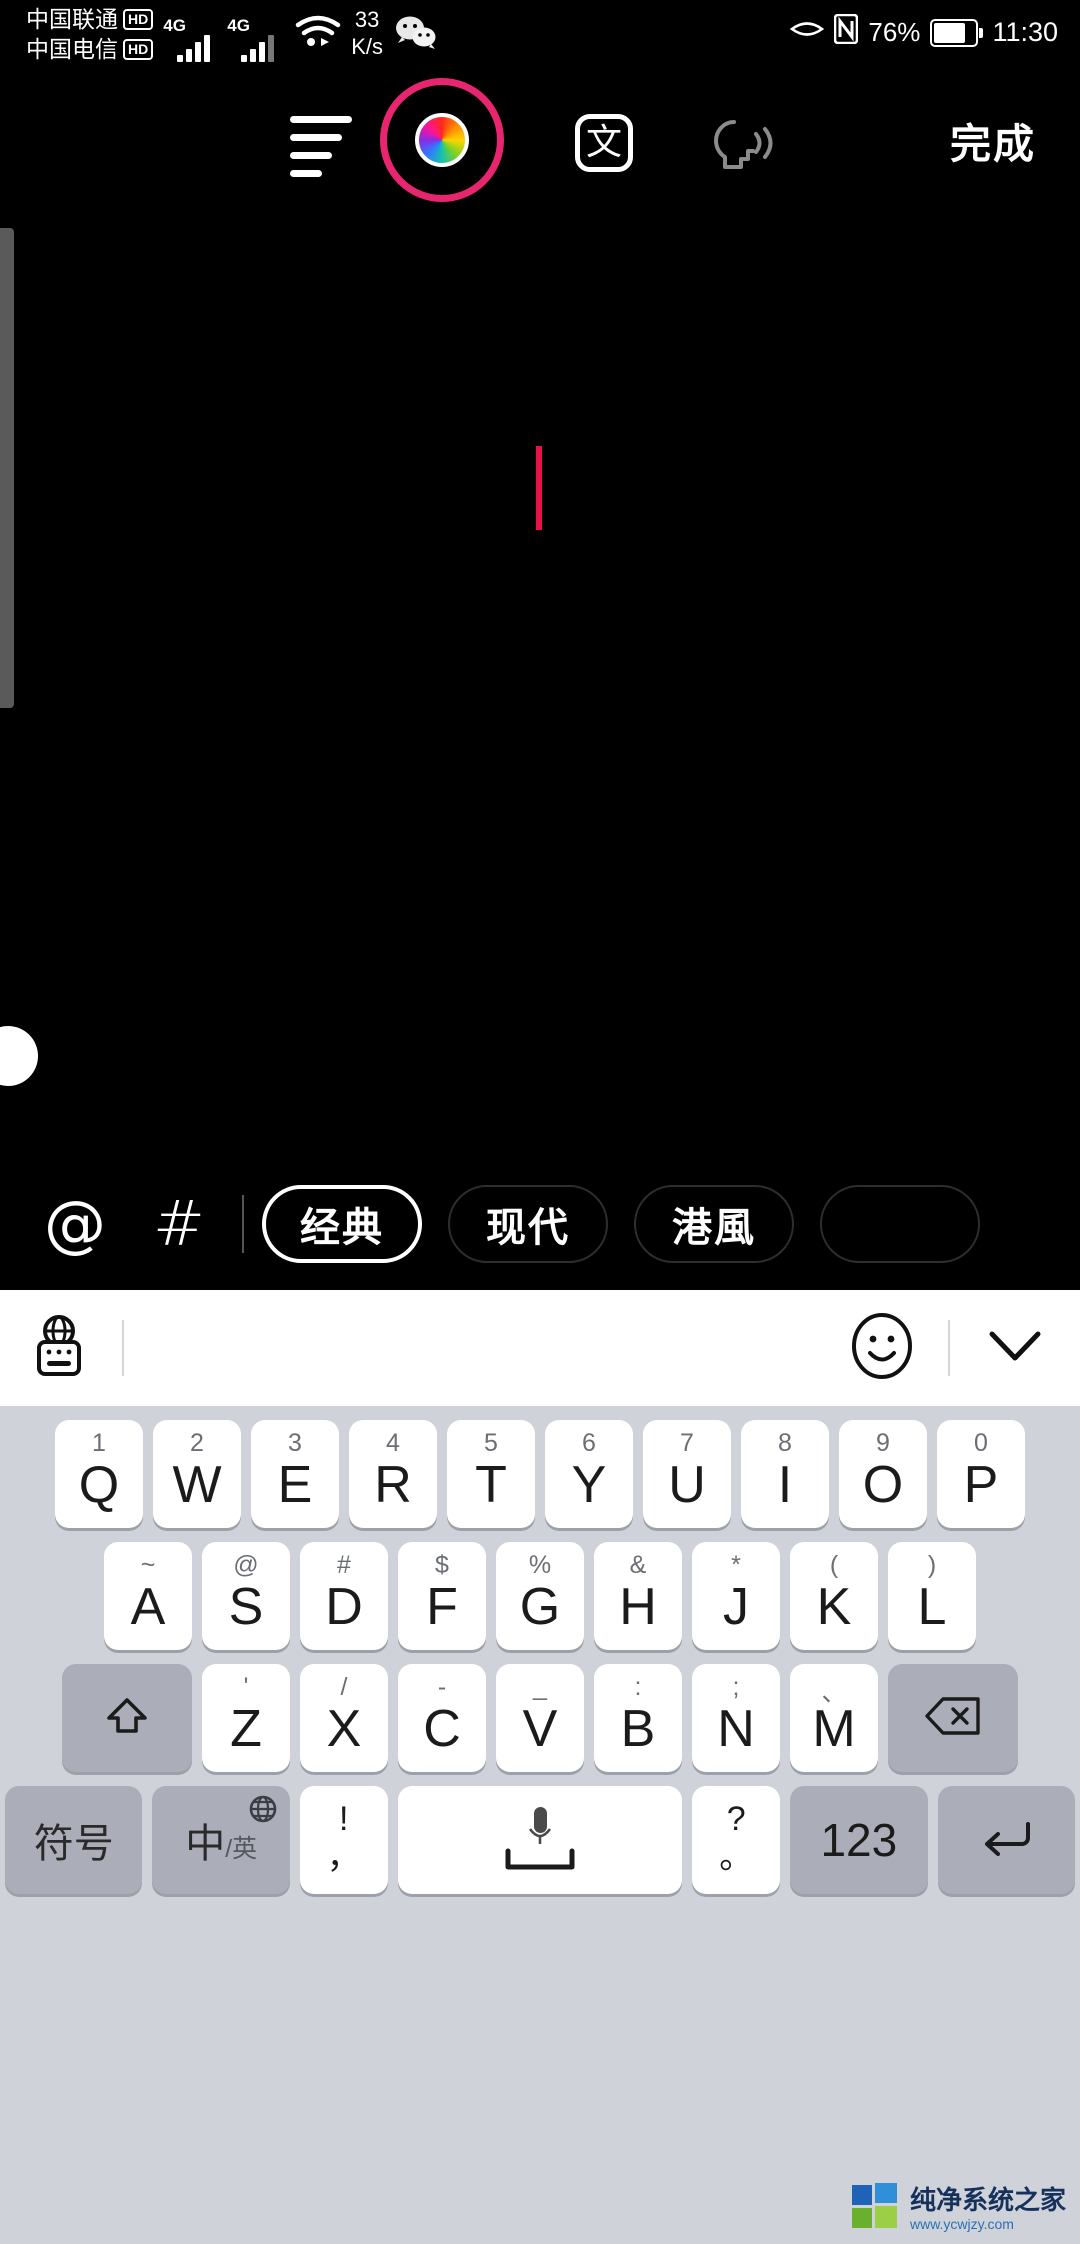  What do you see at coordinates (295, 1474) in the screenshot?
I see `key-e: 3E` at bounding box center [295, 1474].